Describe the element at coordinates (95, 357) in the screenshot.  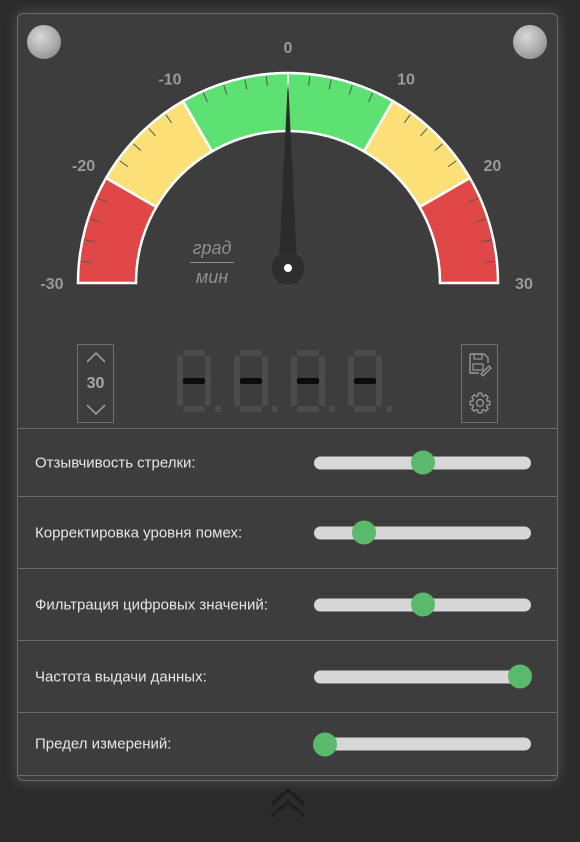
I see `chevron-up-icon` at that location.